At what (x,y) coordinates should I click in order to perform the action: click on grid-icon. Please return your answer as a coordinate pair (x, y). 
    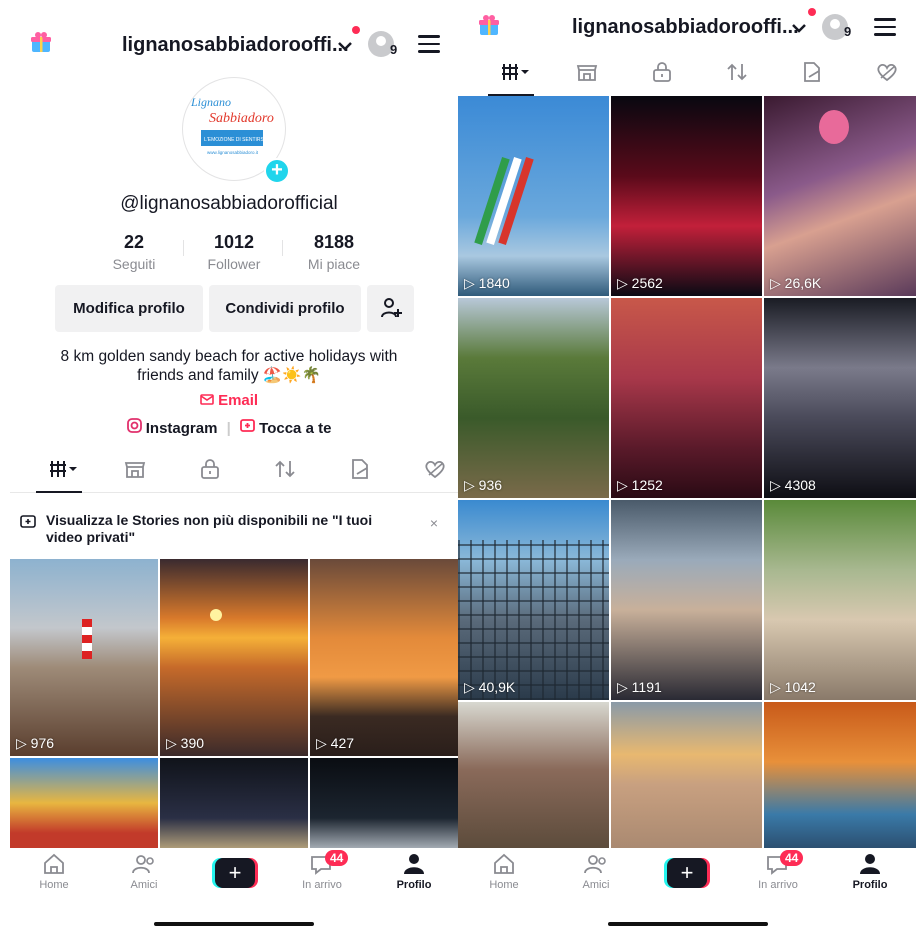
    Looking at the image, I should click on (63, 469).